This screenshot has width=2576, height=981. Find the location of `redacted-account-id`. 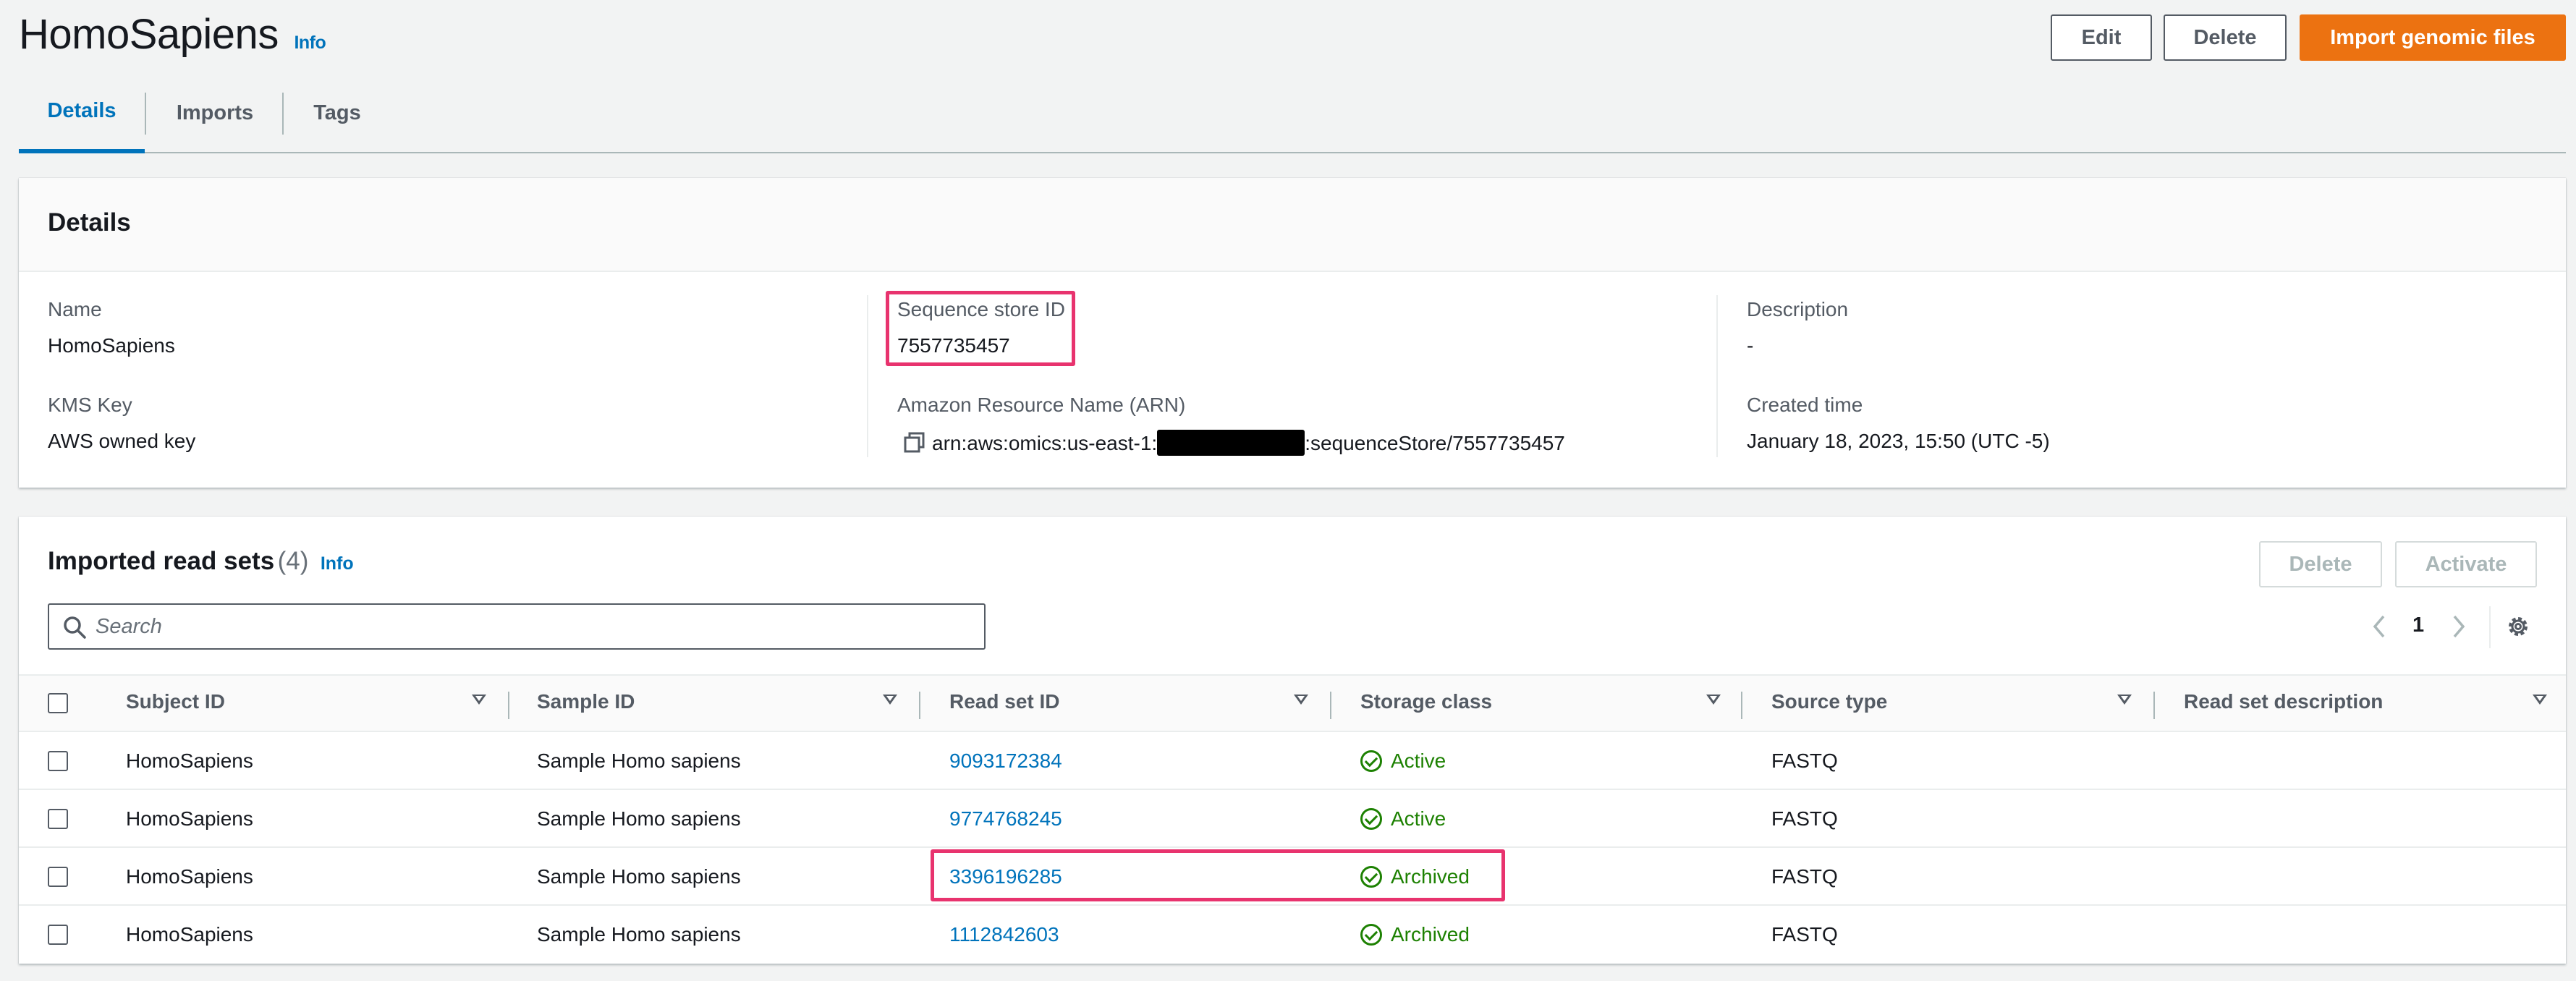

redacted-account-id is located at coordinates (1231, 443).